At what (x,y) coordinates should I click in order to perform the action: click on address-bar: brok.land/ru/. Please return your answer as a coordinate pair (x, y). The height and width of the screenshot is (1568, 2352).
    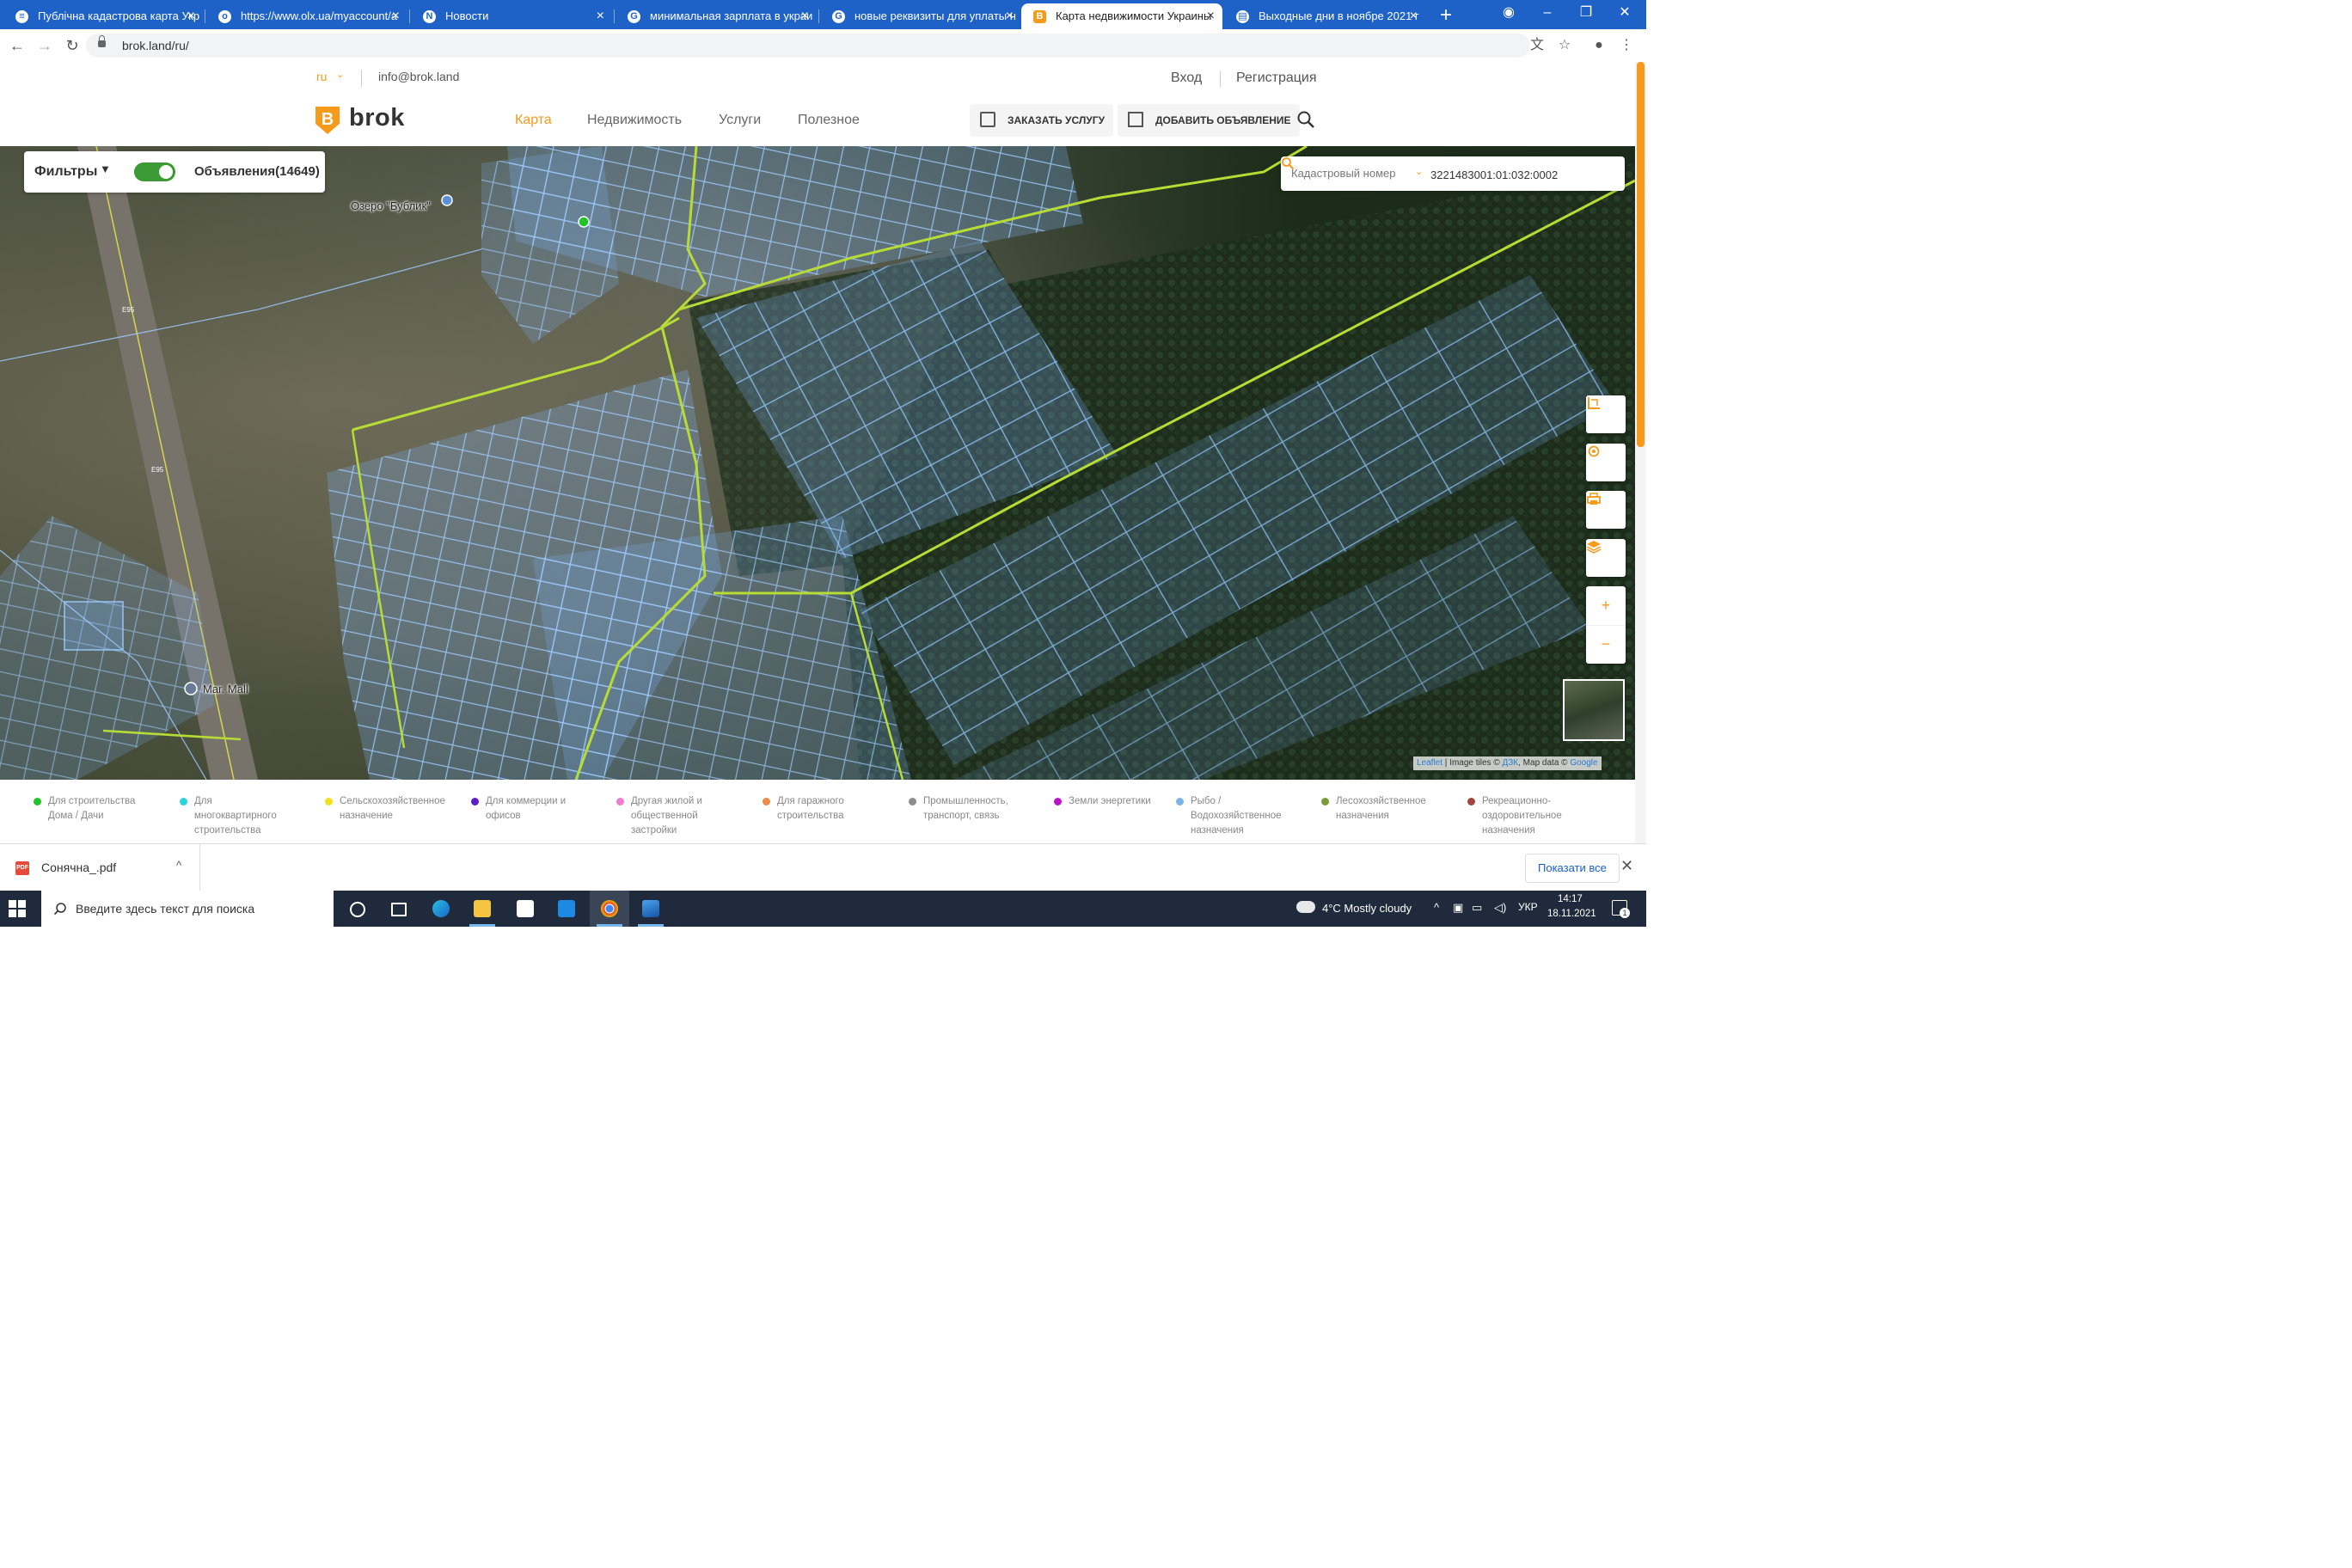
    Looking at the image, I should click on (808, 46).